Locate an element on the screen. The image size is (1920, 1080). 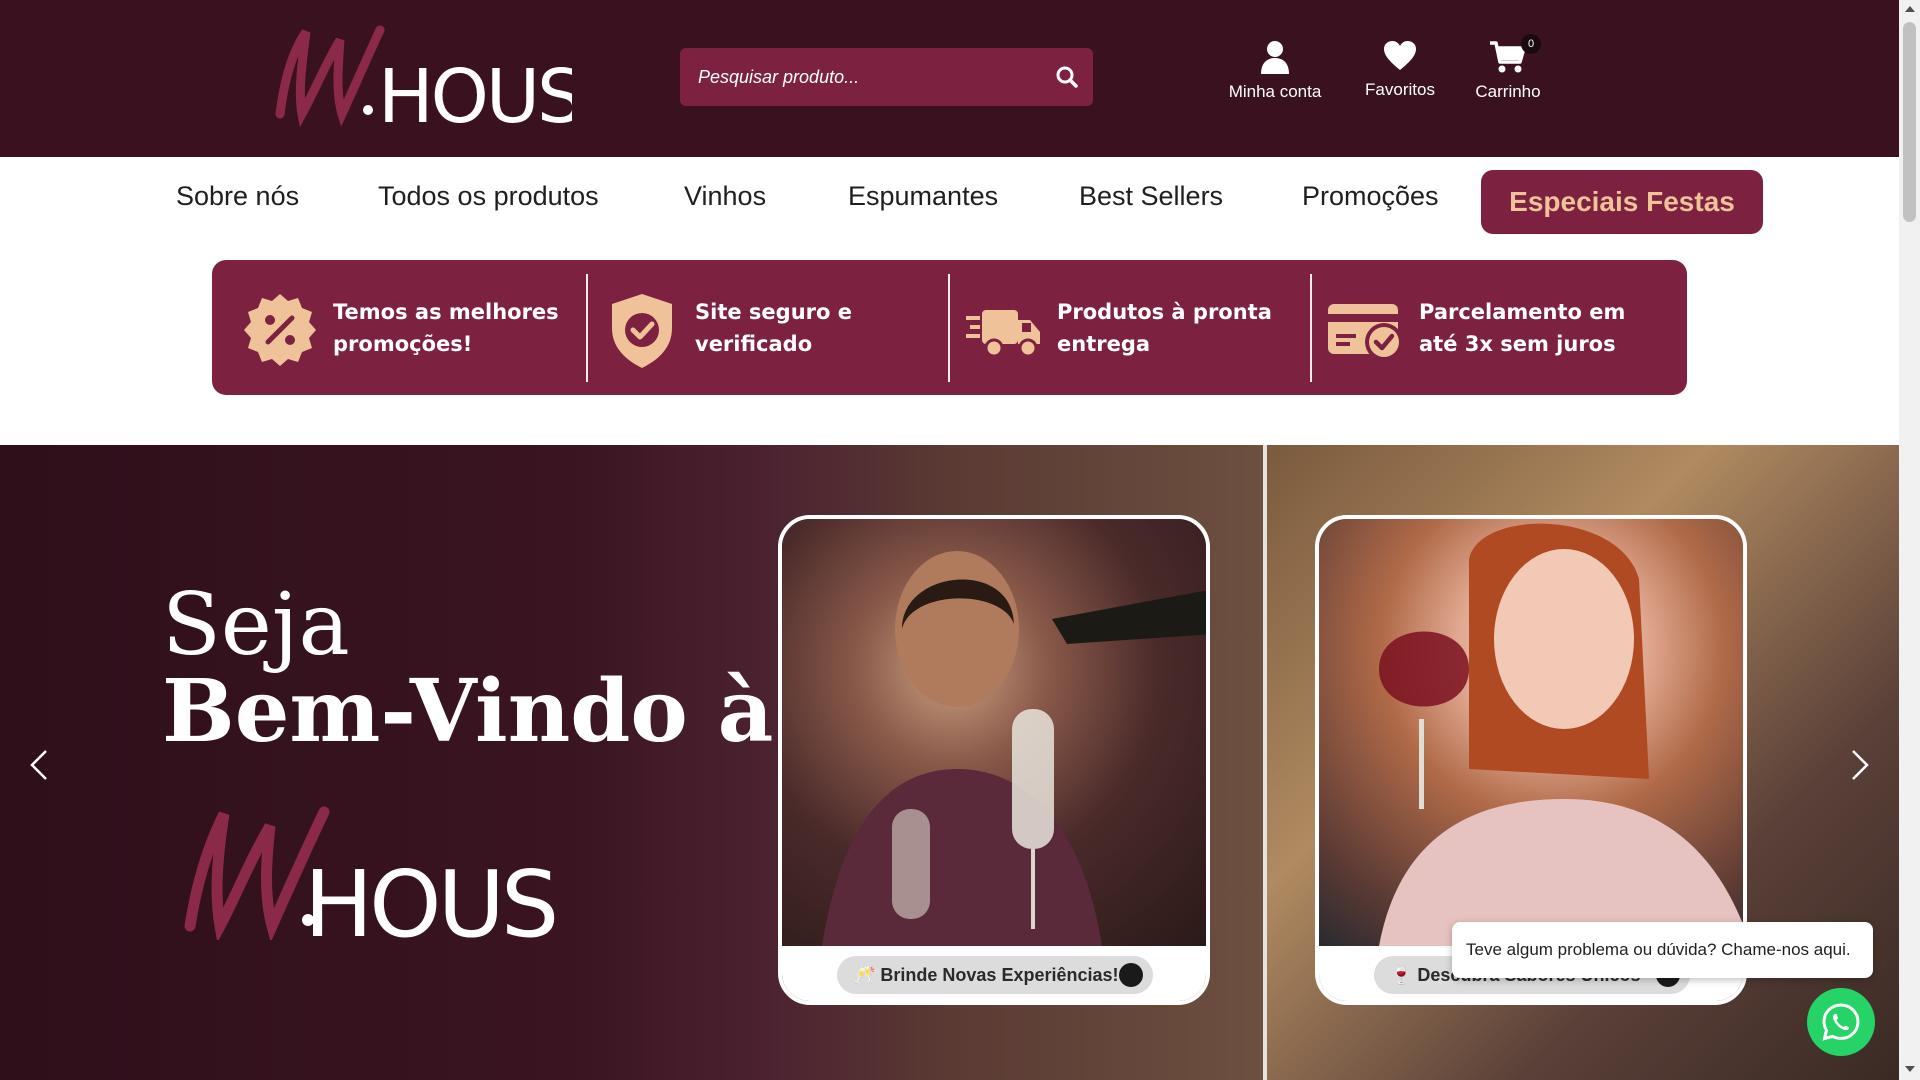
carousel-next-arrow-icon is located at coordinates (1860, 765).